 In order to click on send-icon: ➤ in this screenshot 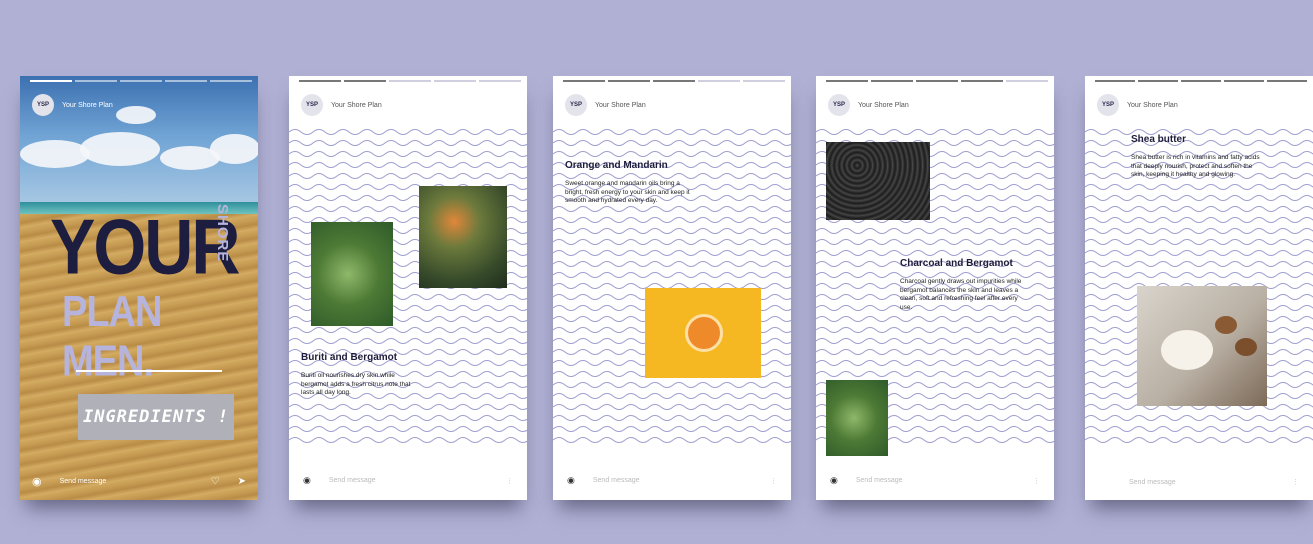, I will do `click(242, 481)`.